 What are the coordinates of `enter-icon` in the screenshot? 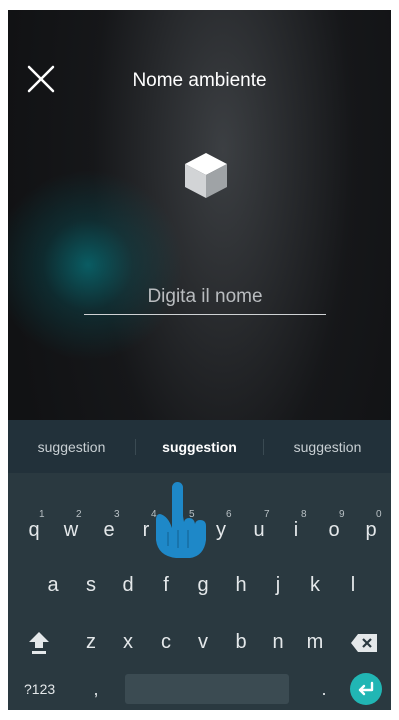 It's located at (366, 688).